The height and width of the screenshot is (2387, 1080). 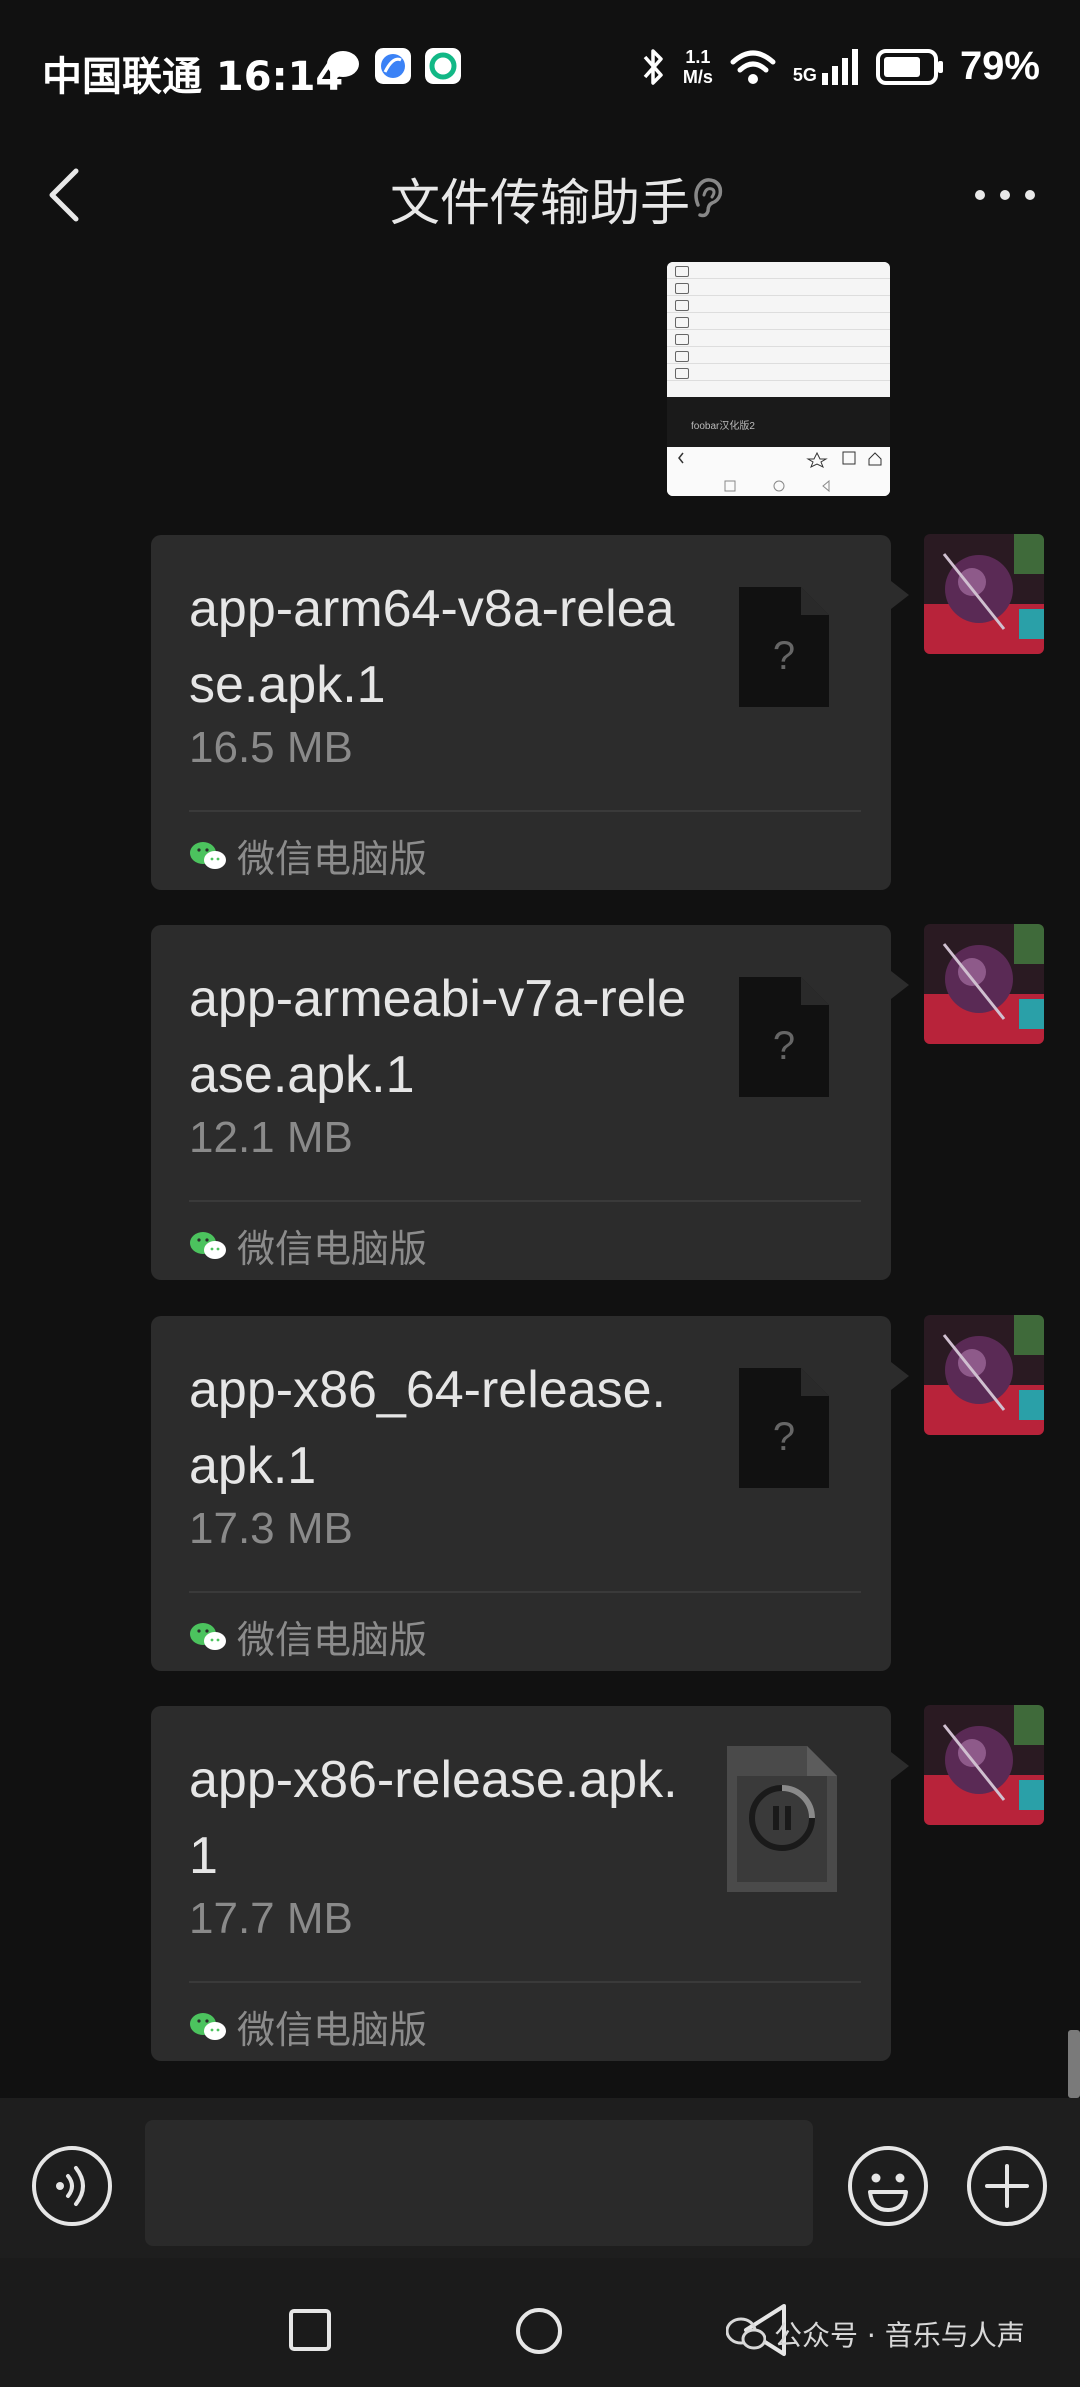 I want to click on wifi-icon, so click(x=753, y=67).